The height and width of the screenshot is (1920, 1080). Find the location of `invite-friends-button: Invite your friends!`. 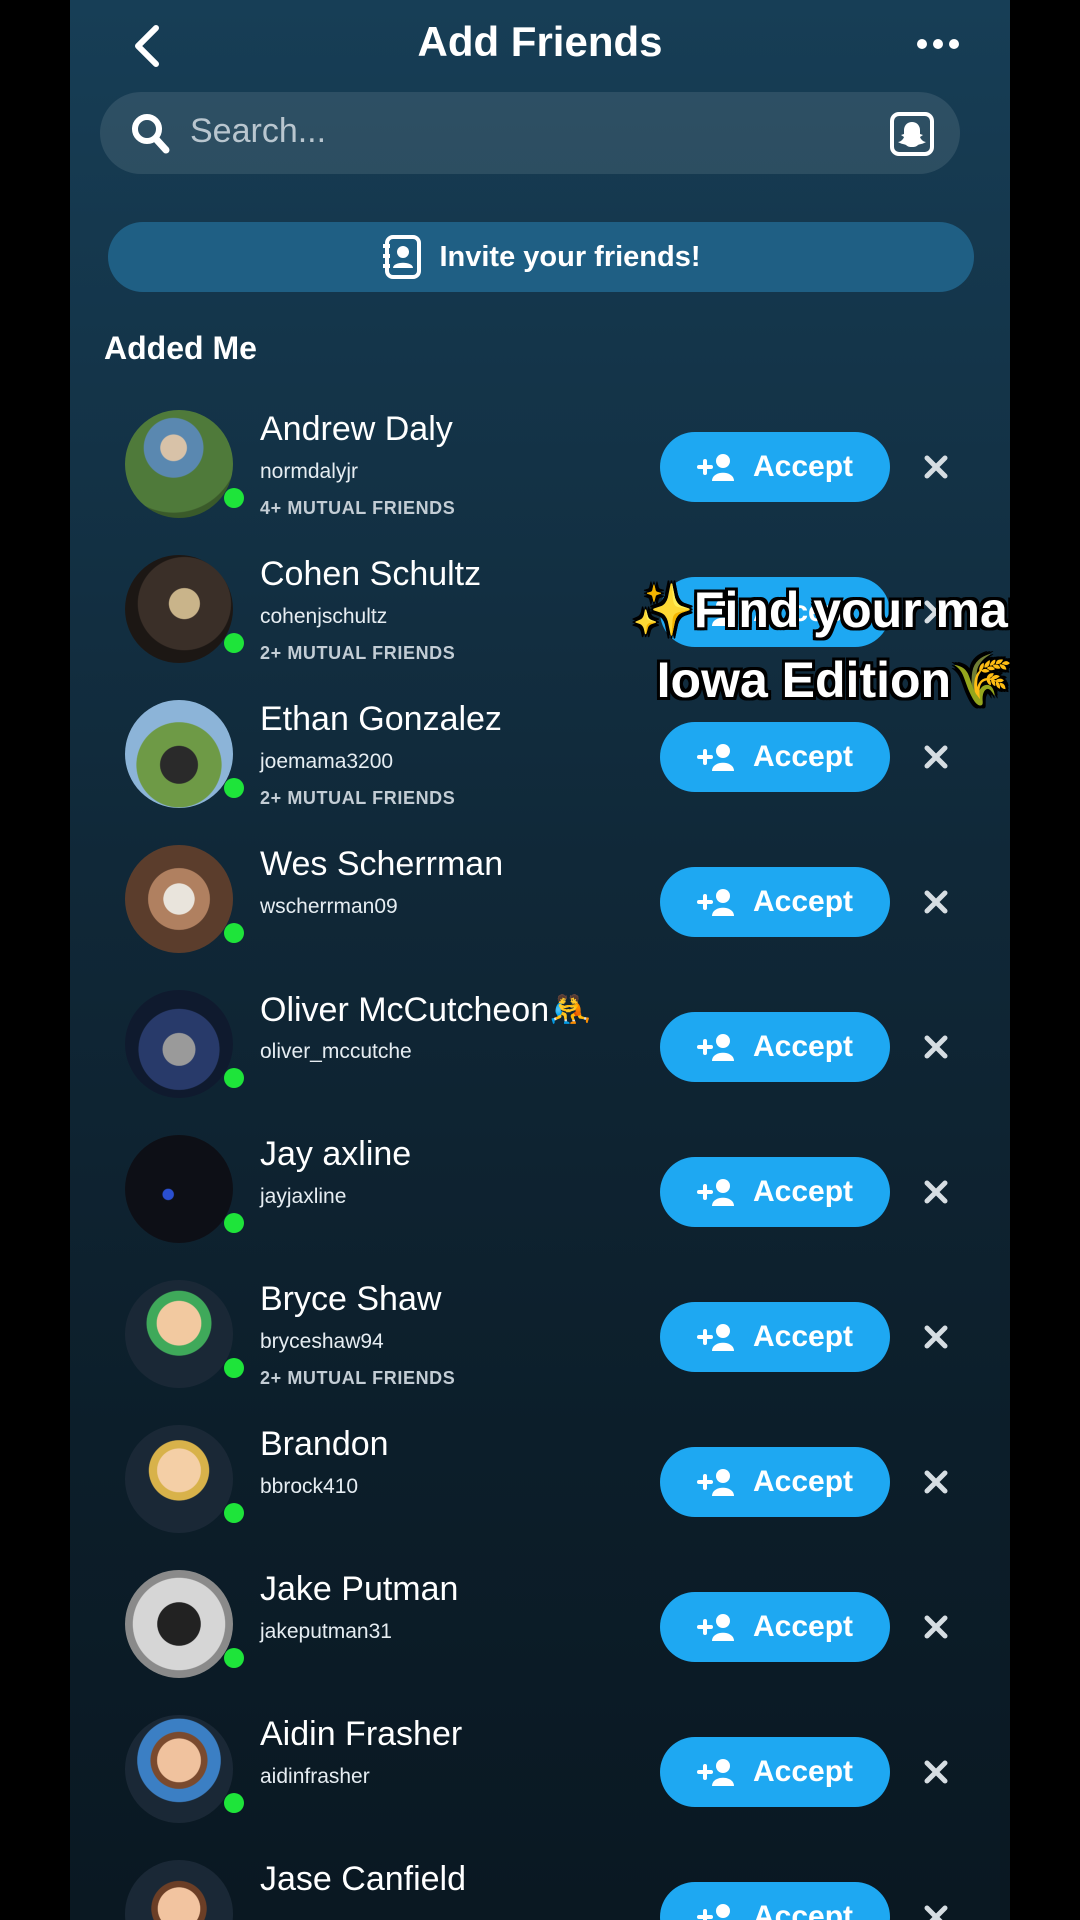

invite-friends-button: Invite your friends! is located at coordinates (541, 257).